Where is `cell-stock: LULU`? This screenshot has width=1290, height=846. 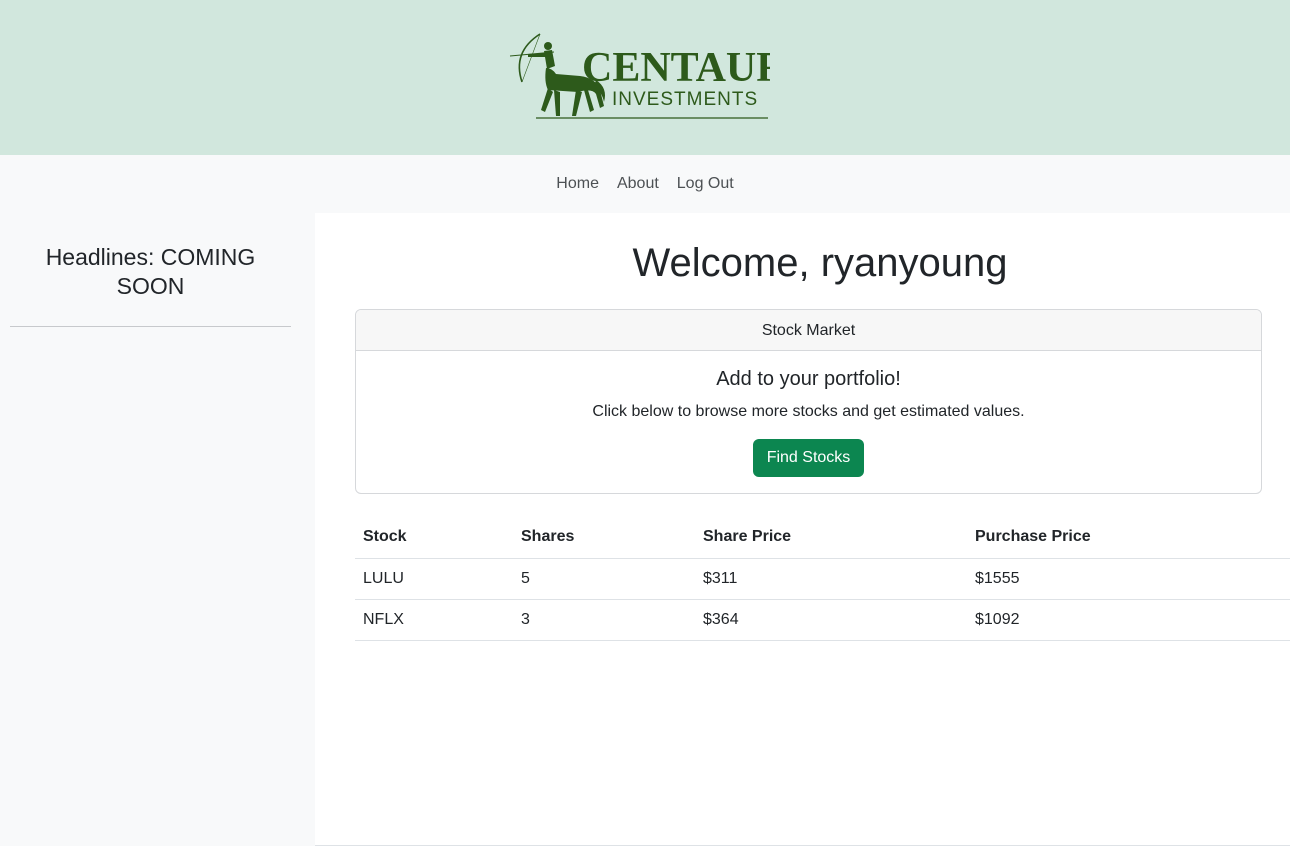 cell-stock: LULU is located at coordinates (434, 579).